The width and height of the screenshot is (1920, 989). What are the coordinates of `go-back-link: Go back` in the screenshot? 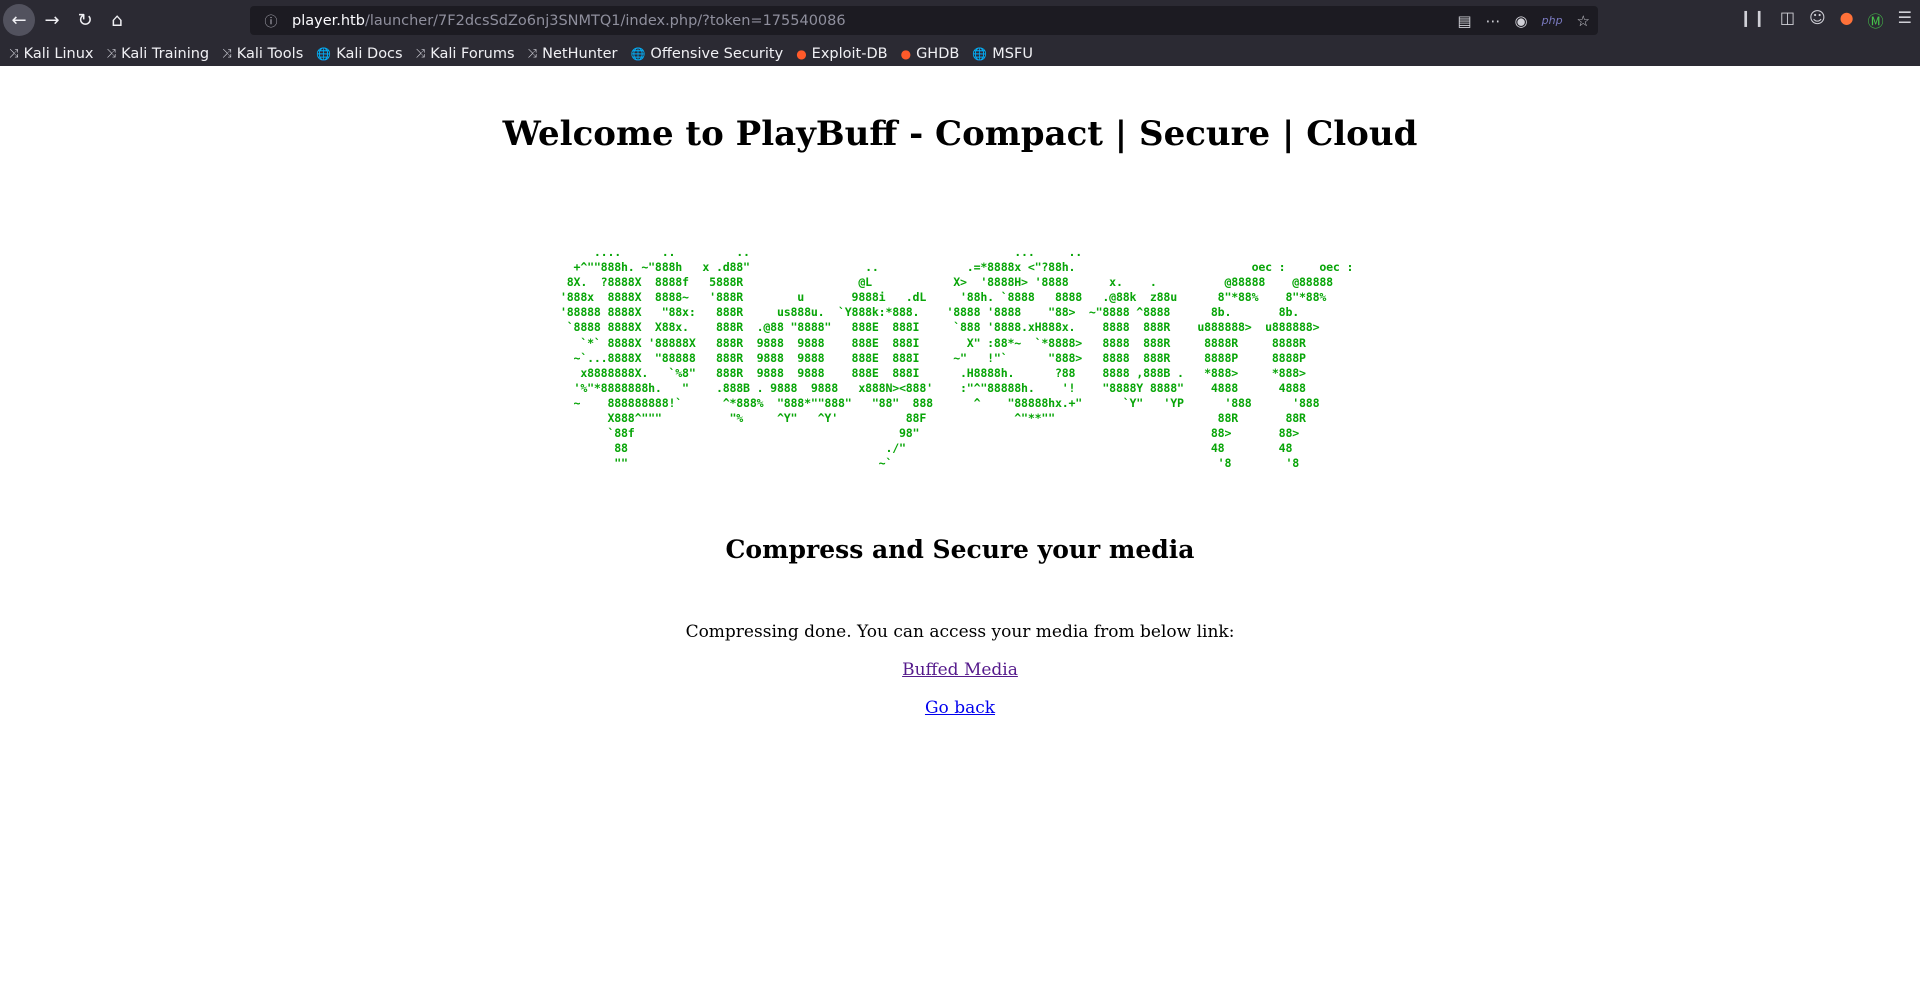 It's located at (960, 708).